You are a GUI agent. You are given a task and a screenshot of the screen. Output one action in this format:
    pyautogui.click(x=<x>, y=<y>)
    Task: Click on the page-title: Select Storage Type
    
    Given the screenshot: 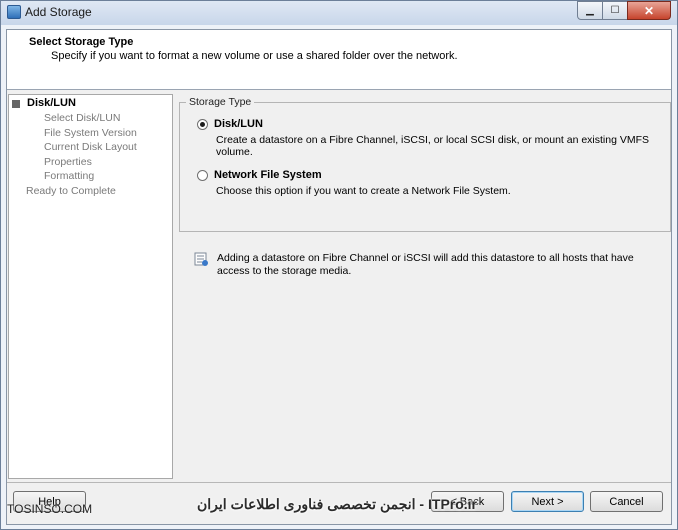 What is the action you would take?
    pyautogui.click(x=81, y=42)
    